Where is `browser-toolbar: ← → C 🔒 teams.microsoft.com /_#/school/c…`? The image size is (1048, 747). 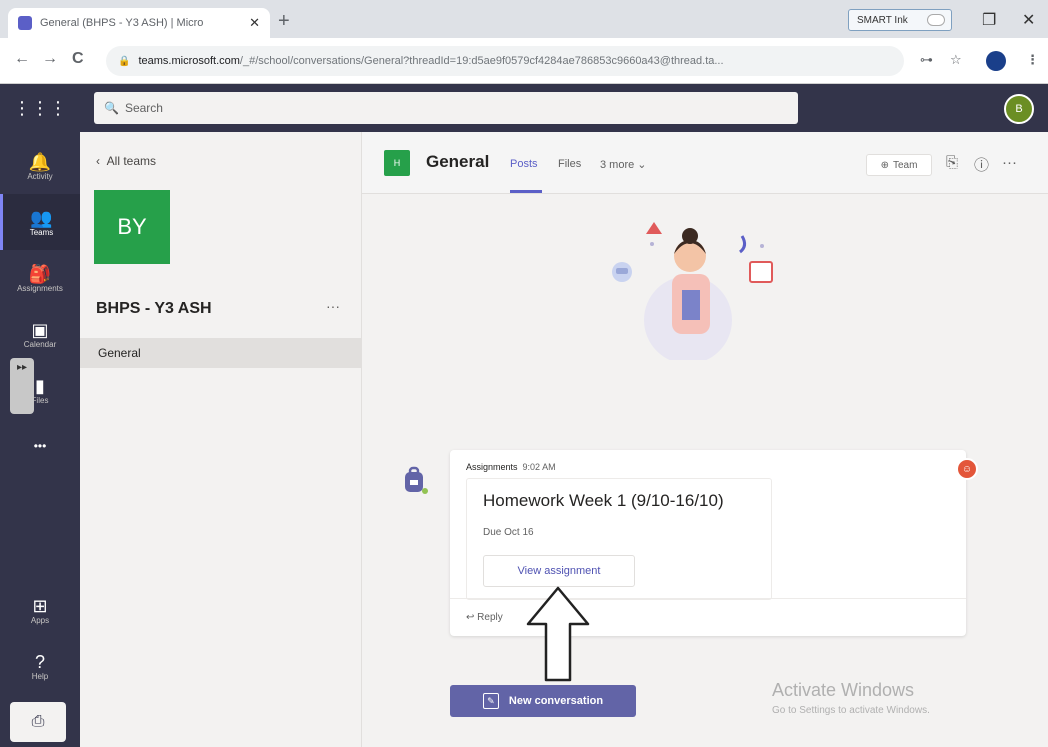
browser-toolbar: ← → C 🔒 teams.microsoft.com /_#/school/c… is located at coordinates (524, 61).